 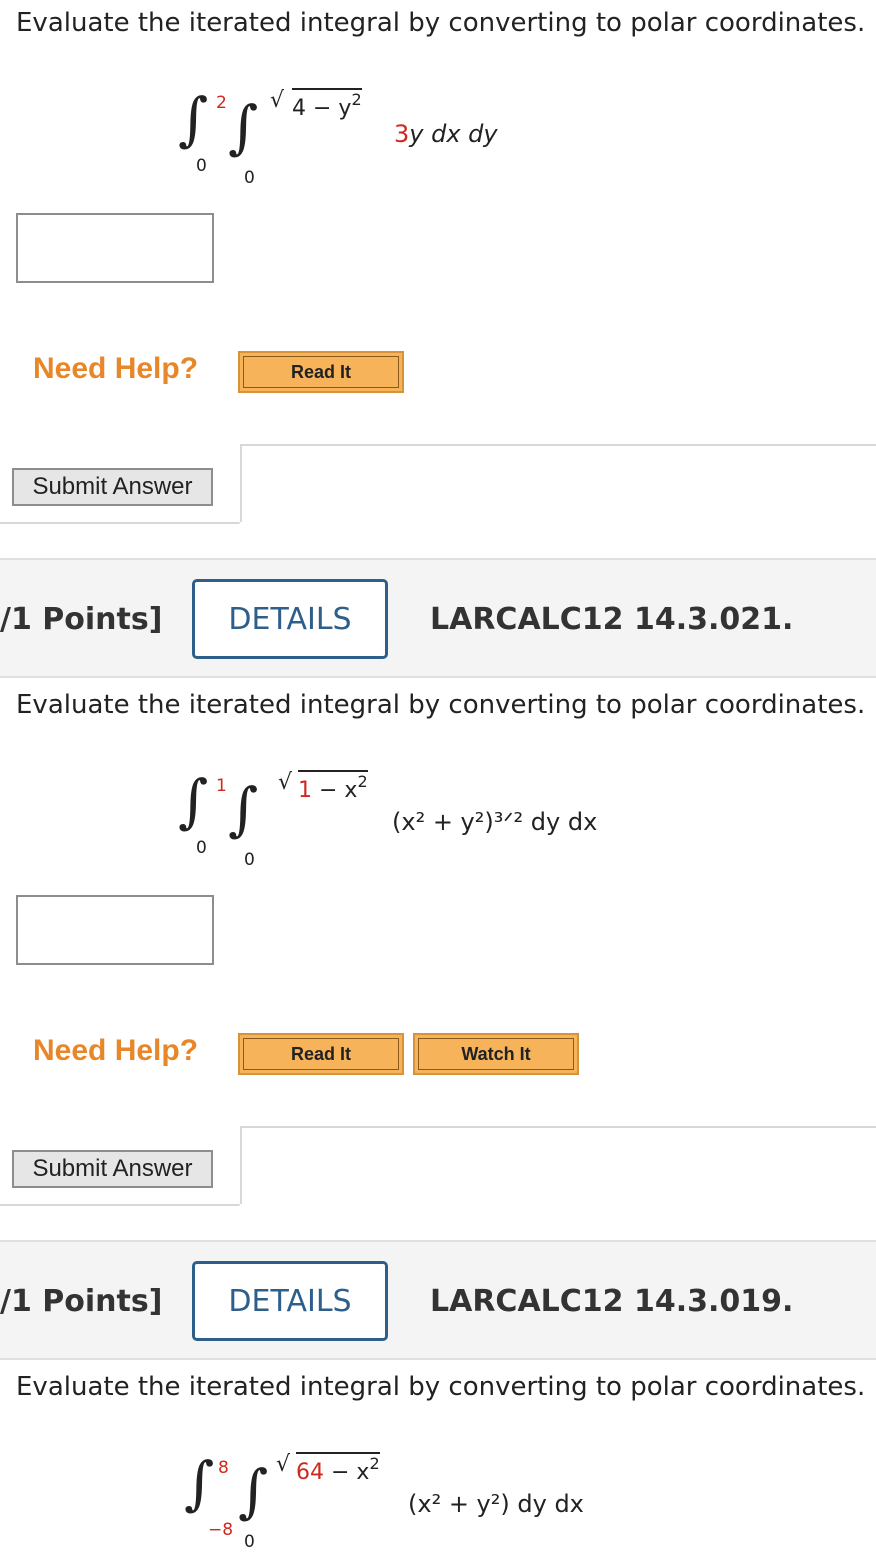 What do you see at coordinates (612, 1301) in the screenshot?
I see `question-id: LARCALC12 14.3.019.` at bounding box center [612, 1301].